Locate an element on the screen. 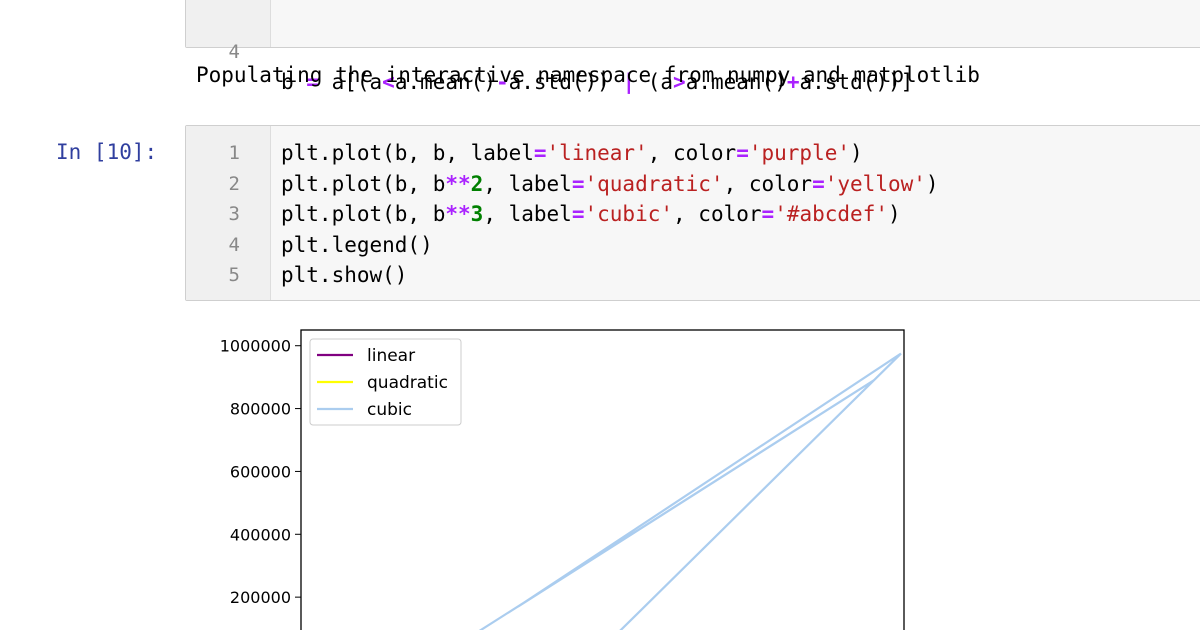 The height and width of the screenshot is (630, 1200). code-text: plt.legend() is located at coordinates (357, 245).